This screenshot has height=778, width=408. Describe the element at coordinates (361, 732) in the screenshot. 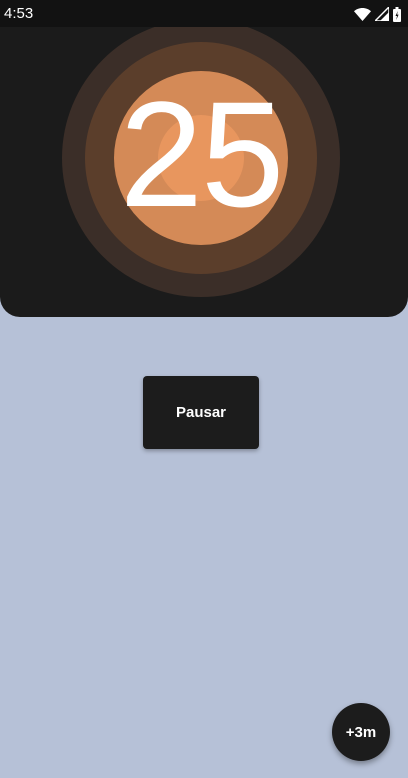

I see `add-time-button: +3m` at that location.